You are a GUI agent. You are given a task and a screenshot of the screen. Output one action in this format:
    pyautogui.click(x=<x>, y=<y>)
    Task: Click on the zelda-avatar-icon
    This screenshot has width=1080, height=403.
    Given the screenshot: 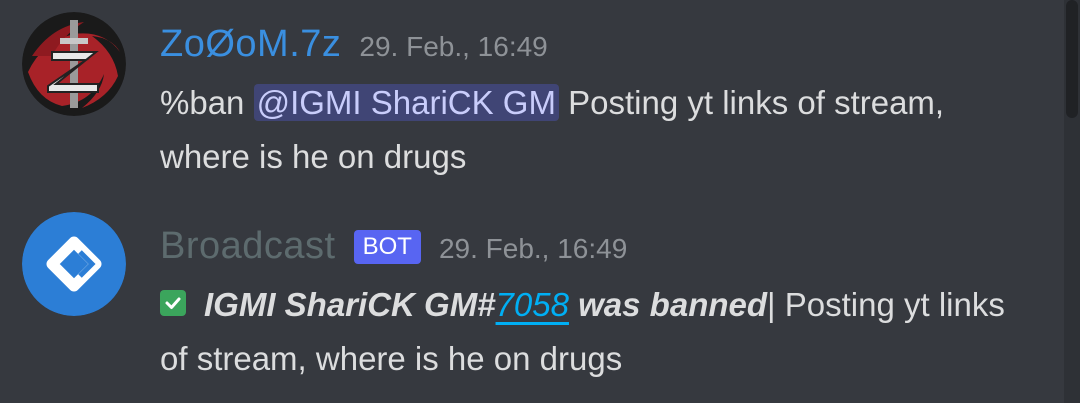 What is the action you would take?
    pyautogui.click(x=74, y=64)
    